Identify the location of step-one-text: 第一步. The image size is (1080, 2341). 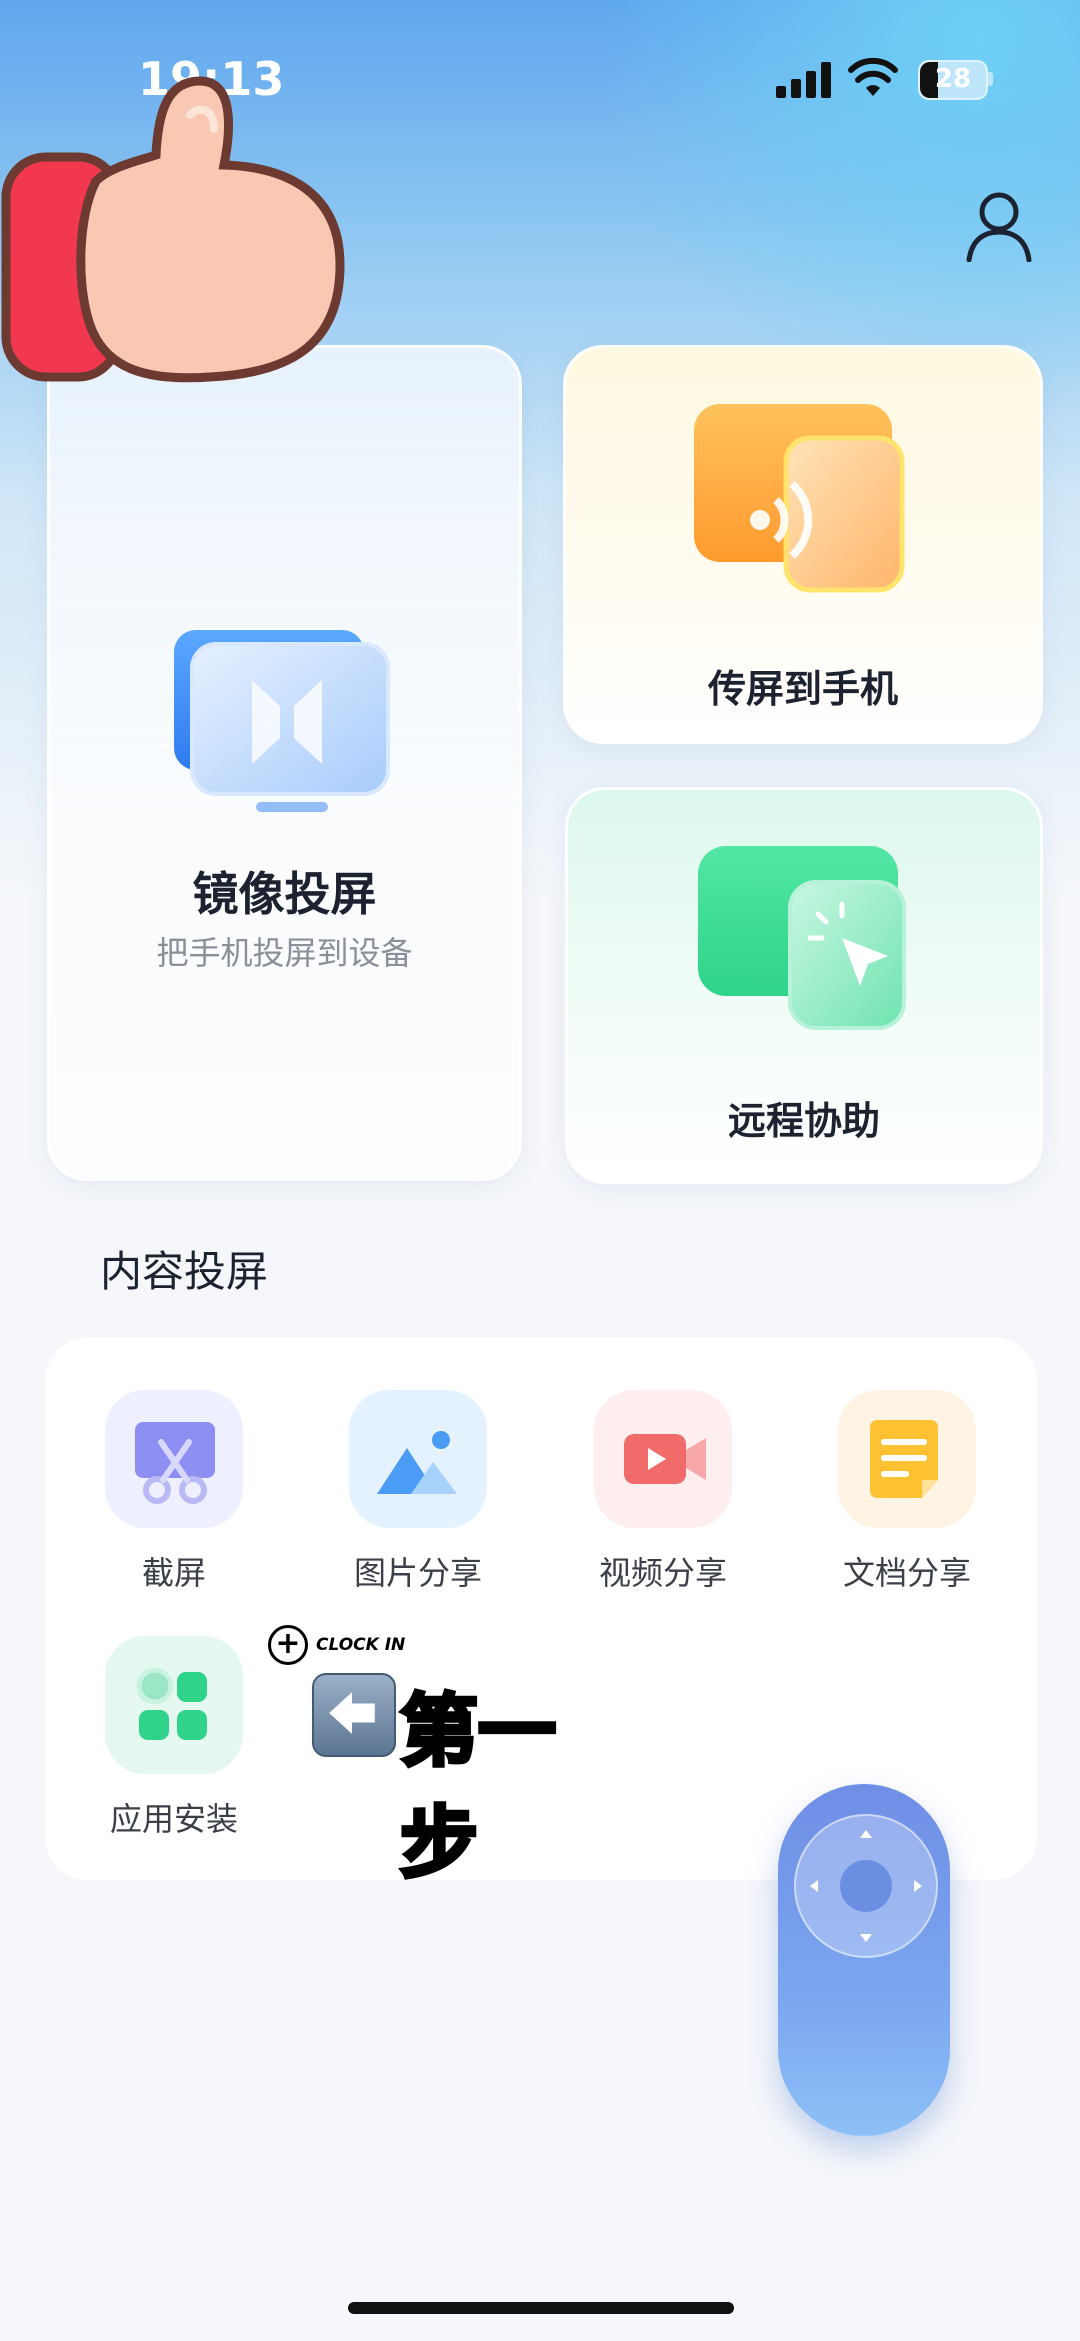
(478, 1788).